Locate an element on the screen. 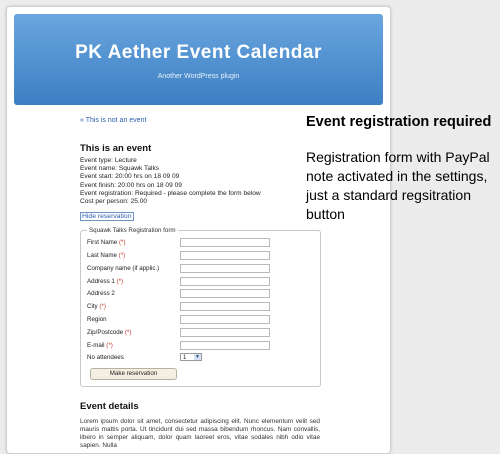 Image resolution: width=500 pixels, height=454 pixels. hide-reservation-link: Hide reservation is located at coordinates (107, 217).